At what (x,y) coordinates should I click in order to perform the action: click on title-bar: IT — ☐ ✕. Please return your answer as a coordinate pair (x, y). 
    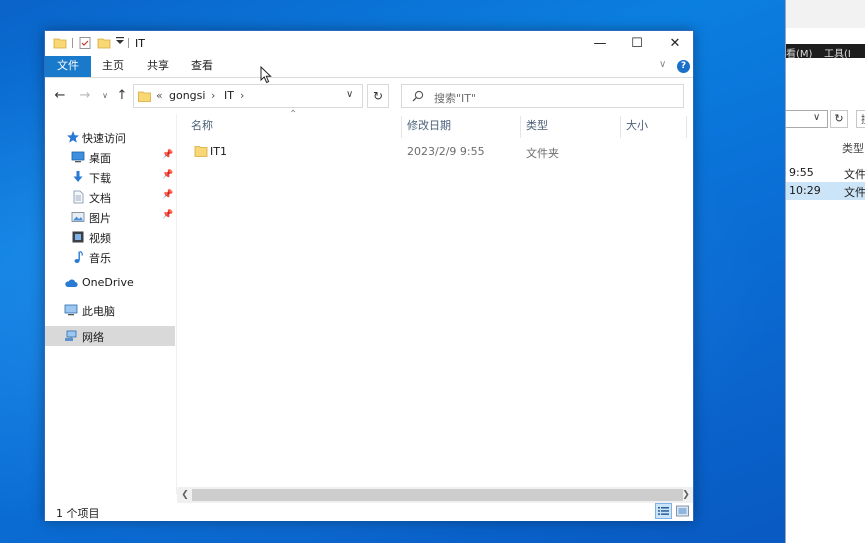
    Looking at the image, I should click on (369, 43).